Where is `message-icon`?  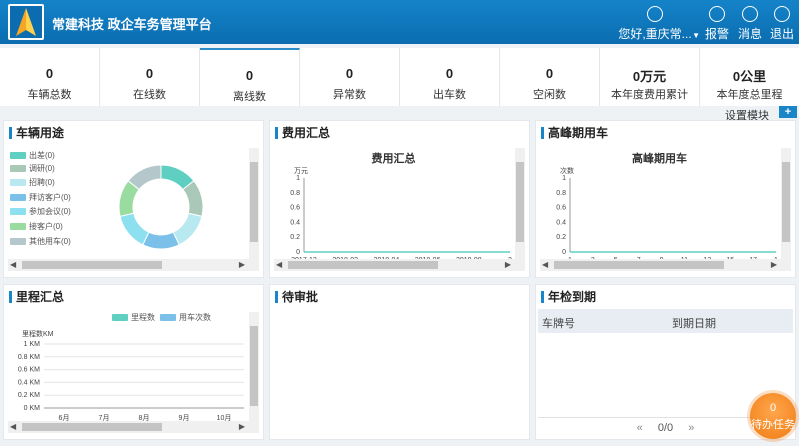
message-icon is located at coordinates (750, 14).